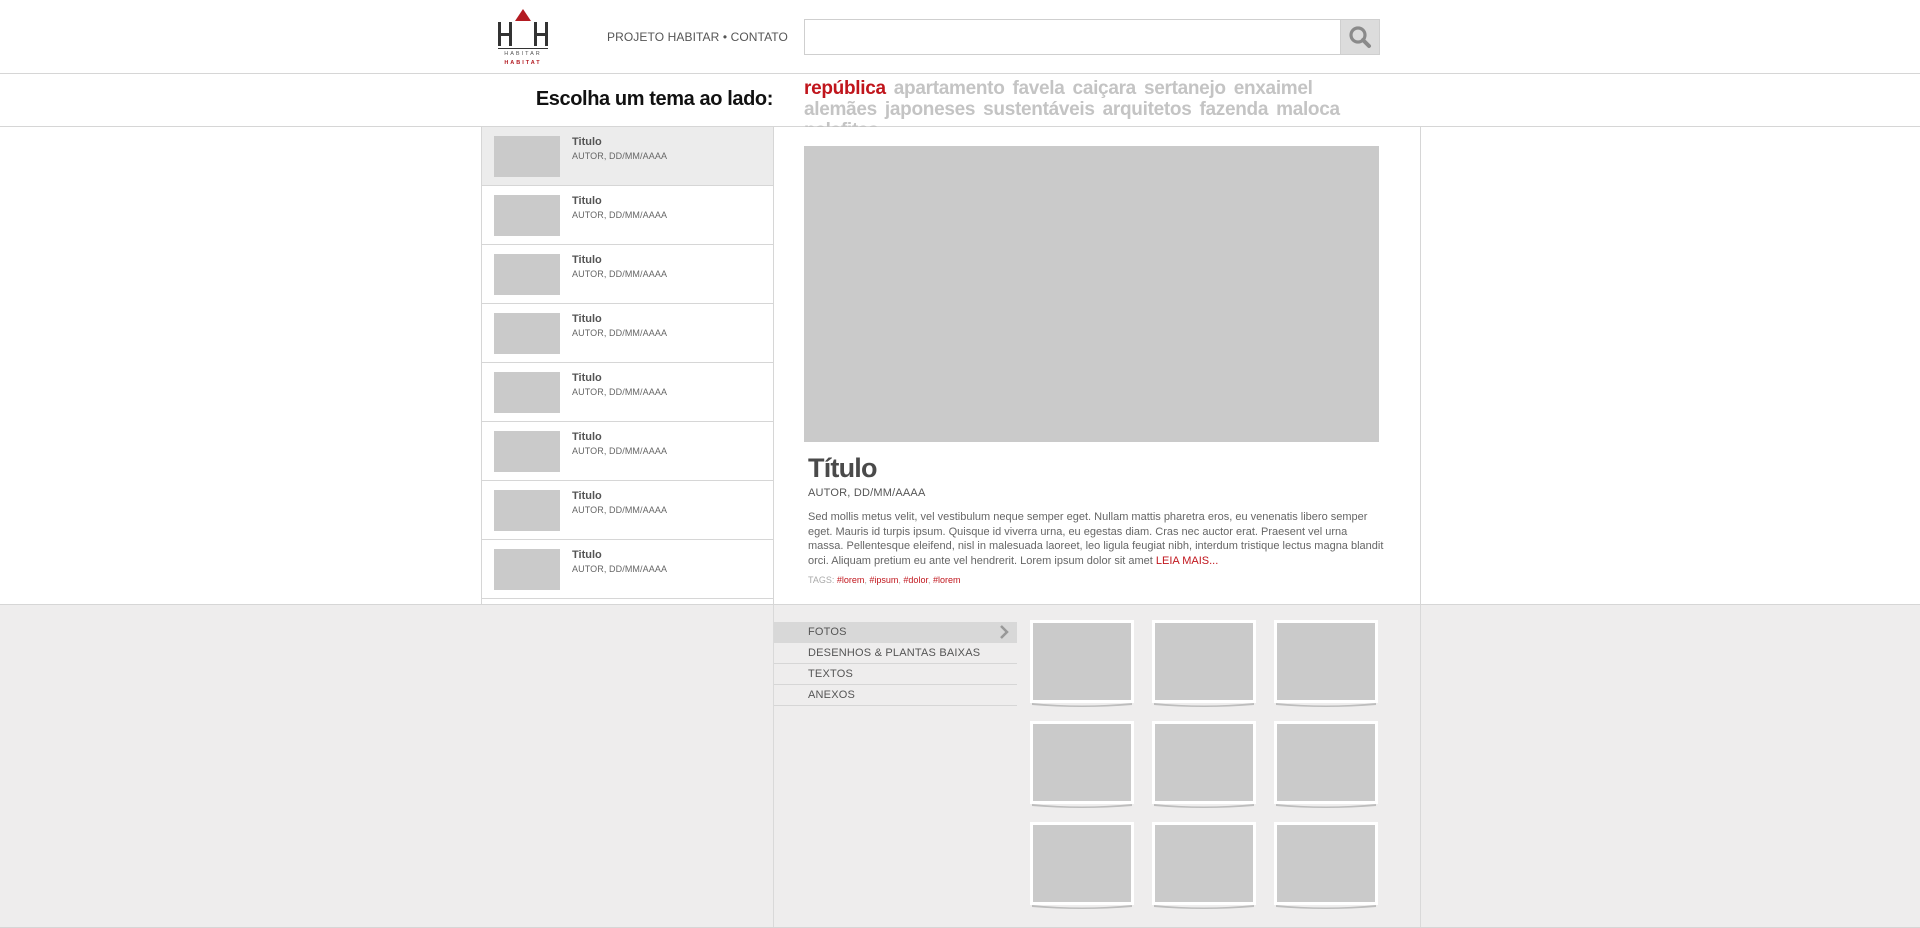 This screenshot has width=1920, height=928. I want to click on article-title: Título, so click(842, 468).